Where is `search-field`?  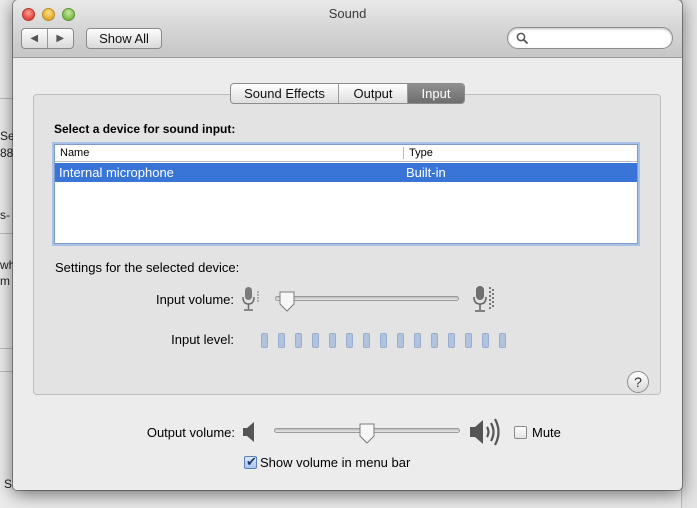 search-field is located at coordinates (590, 38).